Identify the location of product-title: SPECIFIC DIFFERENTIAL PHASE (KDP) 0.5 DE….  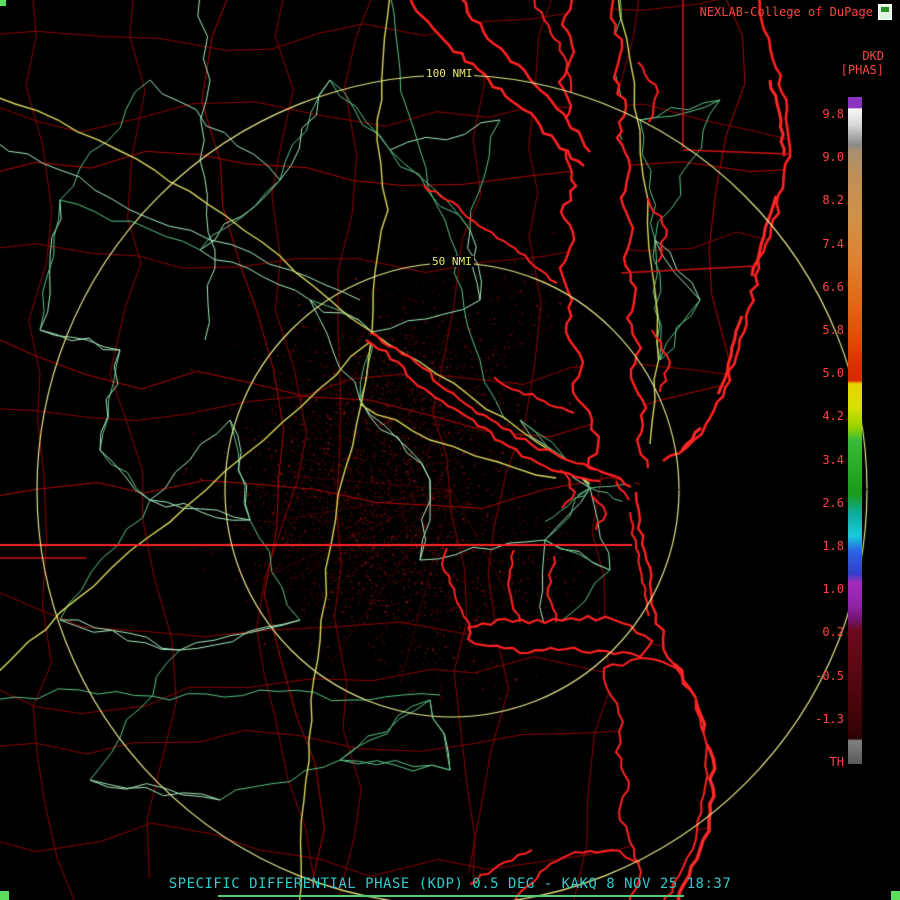
(450, 884).